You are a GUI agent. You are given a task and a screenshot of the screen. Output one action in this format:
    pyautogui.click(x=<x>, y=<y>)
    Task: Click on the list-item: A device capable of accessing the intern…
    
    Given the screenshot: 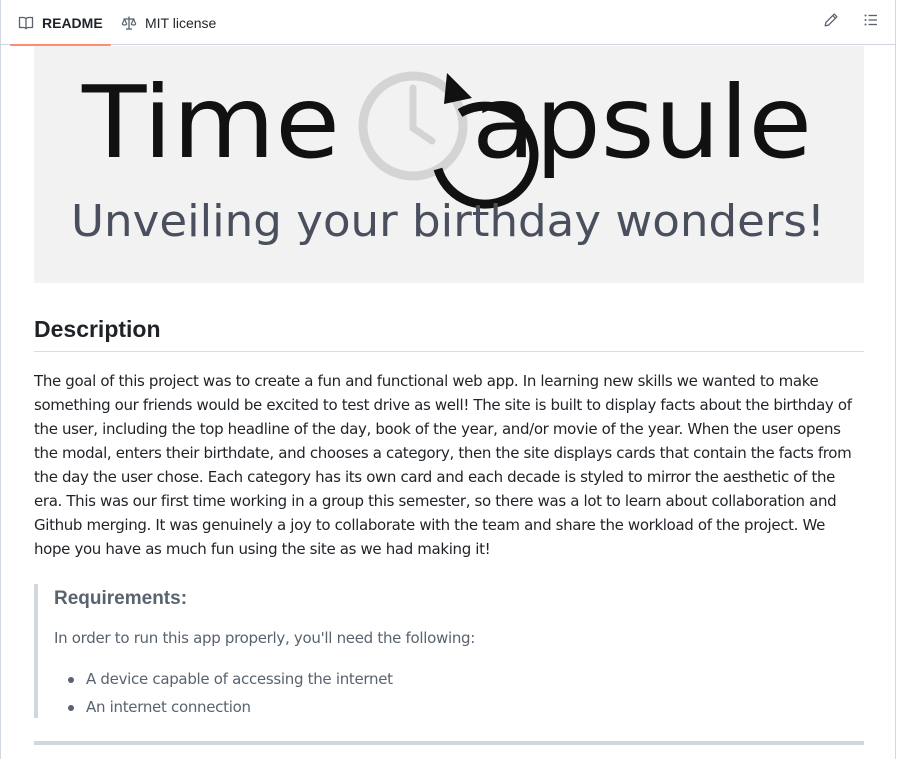 What is the action you would take?
    pyautogui.click(x=223, y=679)
    